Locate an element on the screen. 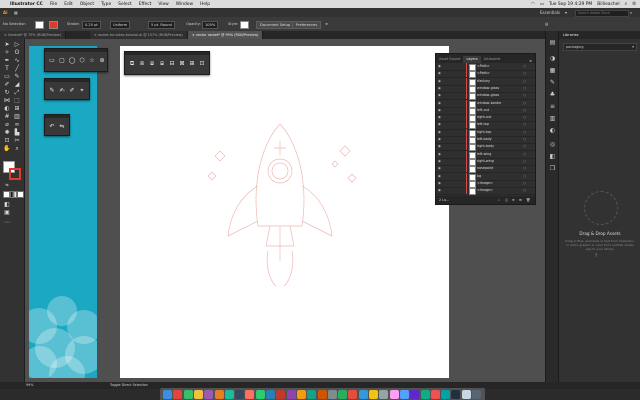 The image size is (640, 400). artboard-tool-icon: ⊡ is located at coordinates (7, 140).